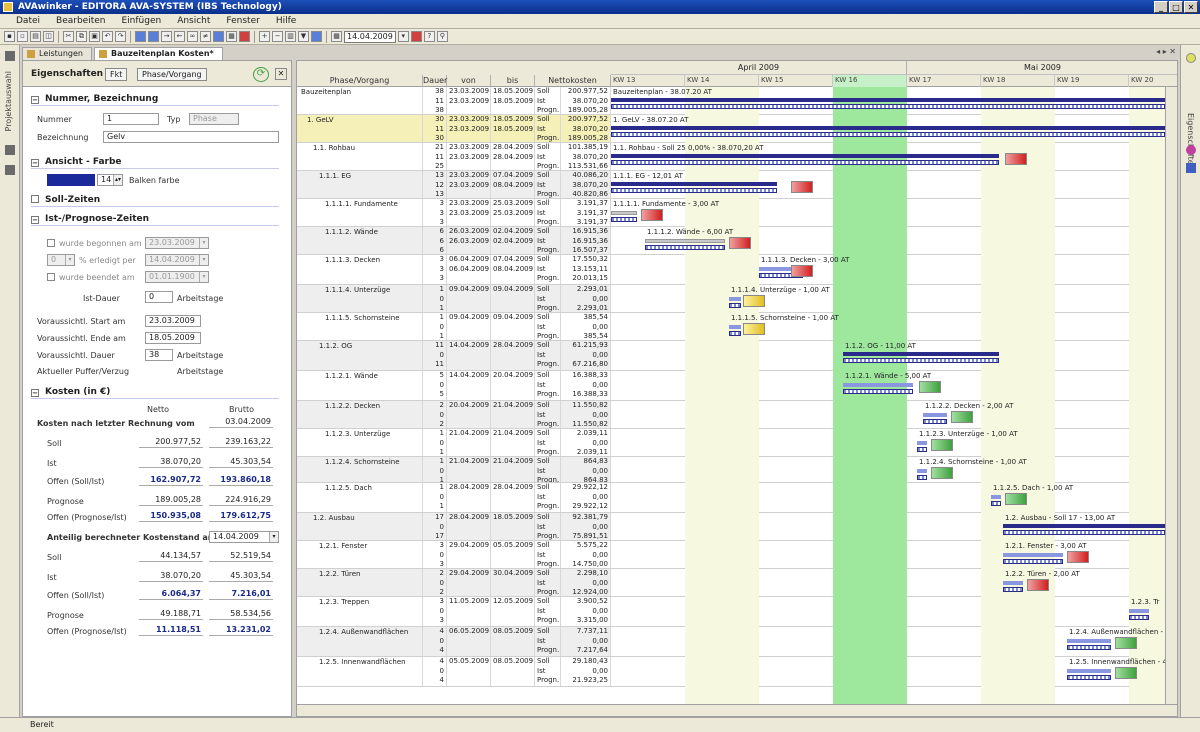  Describe the element at coordinates (244, 36) in the screenshot. I see `delete-icon` at that location.